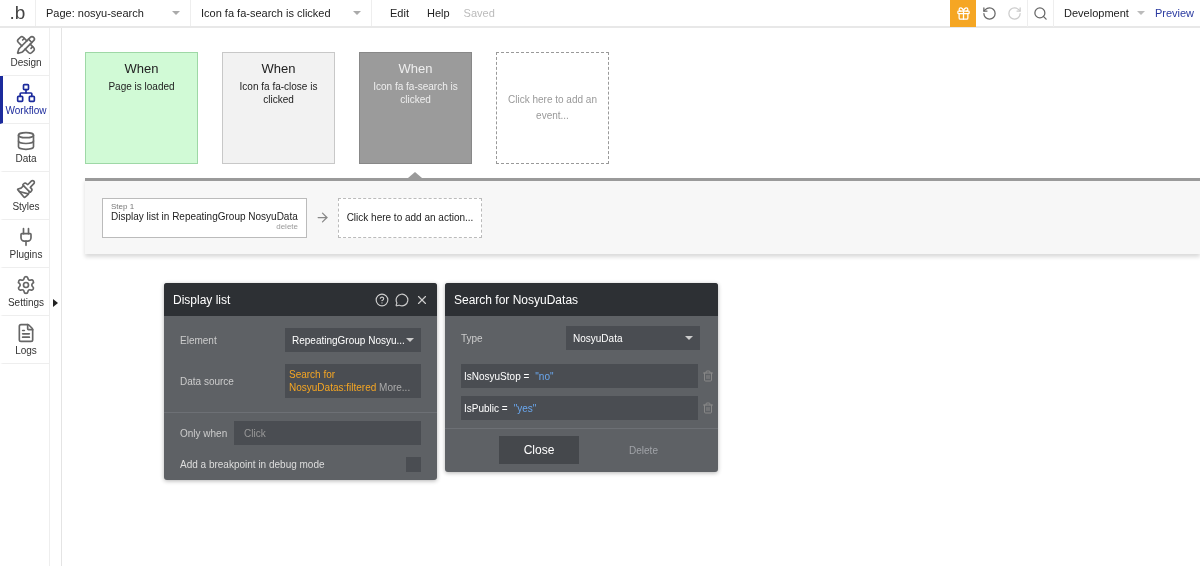 The width and height of the screenshot is (1200, 566). I want to click on document-icon, so click(26, 333).